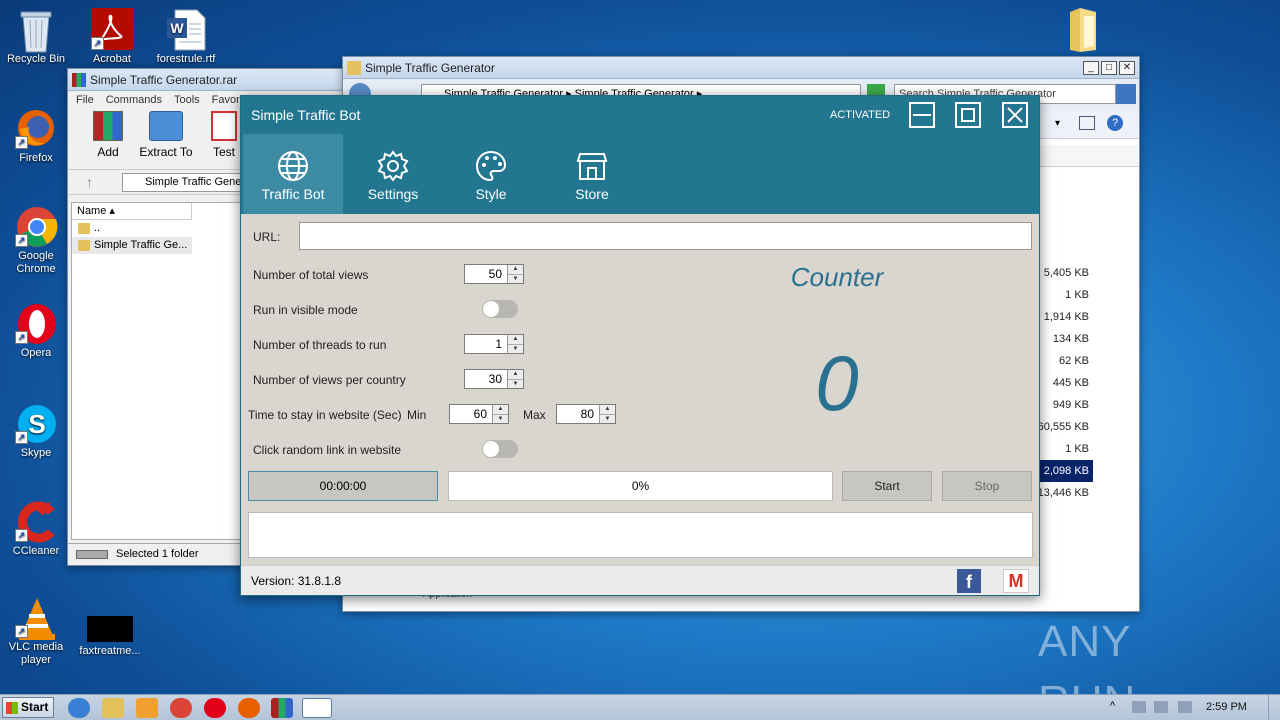  What do you see at coordinates (1063, 471) in the screenshot?
I see `file-size-cell: 2,098 KB` at bounding box center [1063, 471].